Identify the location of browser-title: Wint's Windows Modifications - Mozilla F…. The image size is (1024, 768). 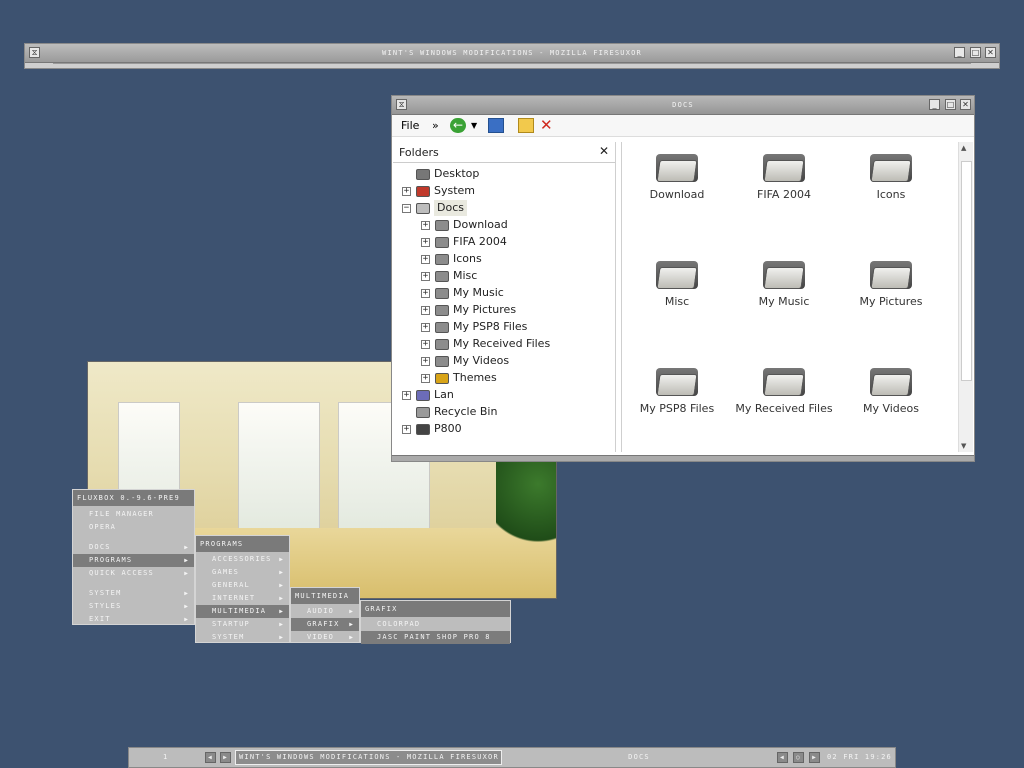
(512, 53).